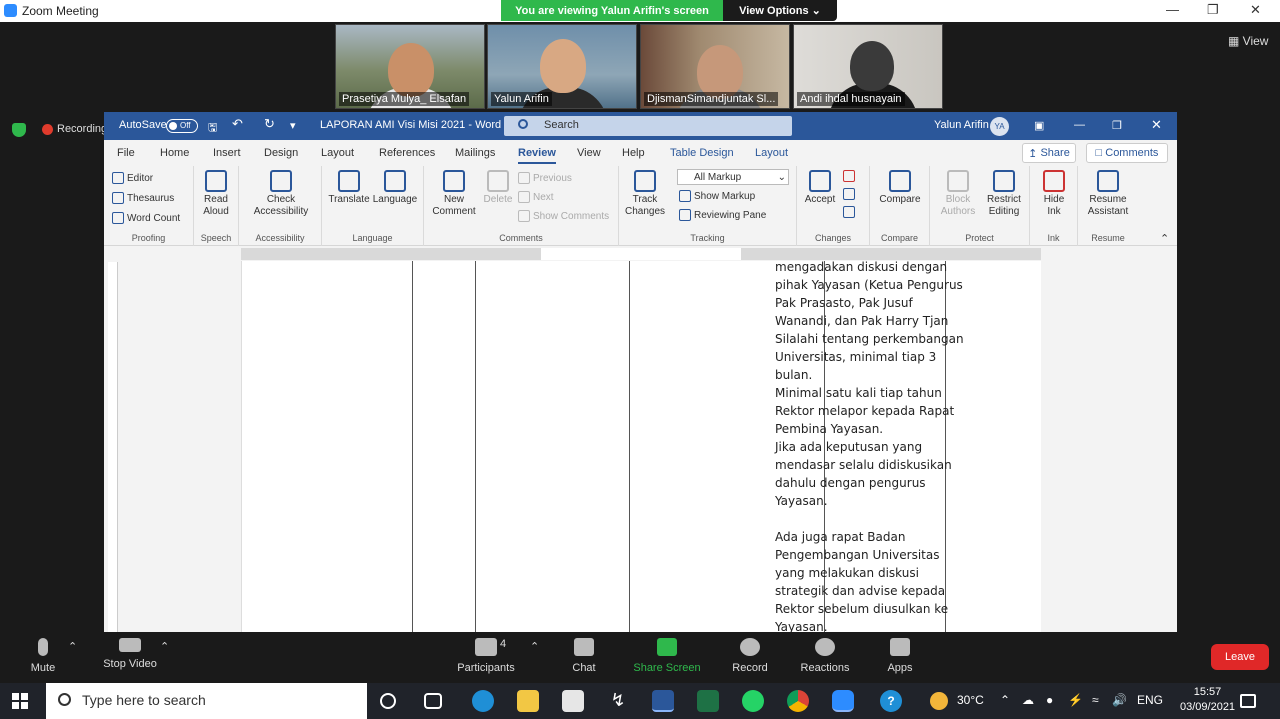 Image resolution: width=1280 pixels, height=719 pixels. I want to click on reviewing-pane-button: Reviewing Pane, so click(722, 215).